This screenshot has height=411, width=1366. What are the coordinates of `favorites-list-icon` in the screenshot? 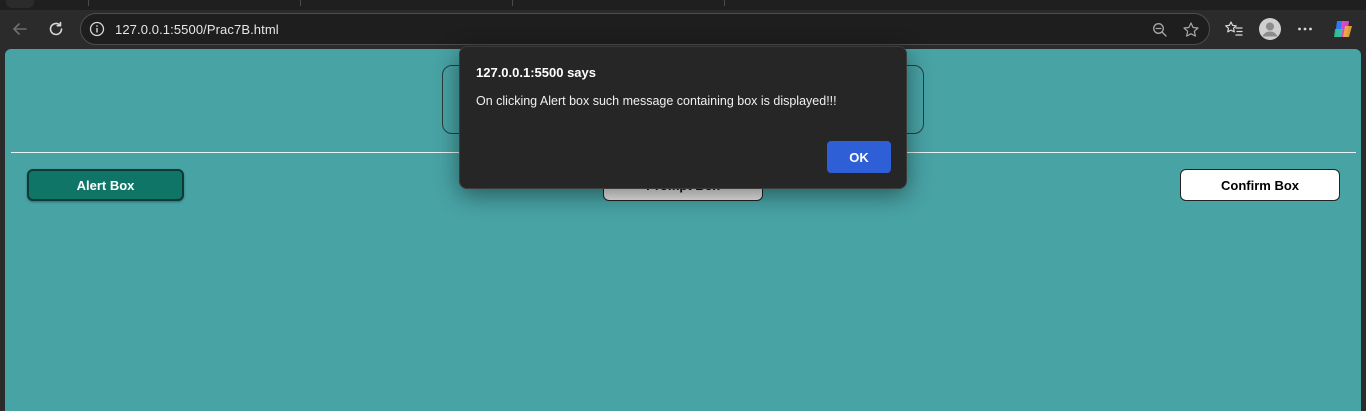 It's located at (1234, 28).